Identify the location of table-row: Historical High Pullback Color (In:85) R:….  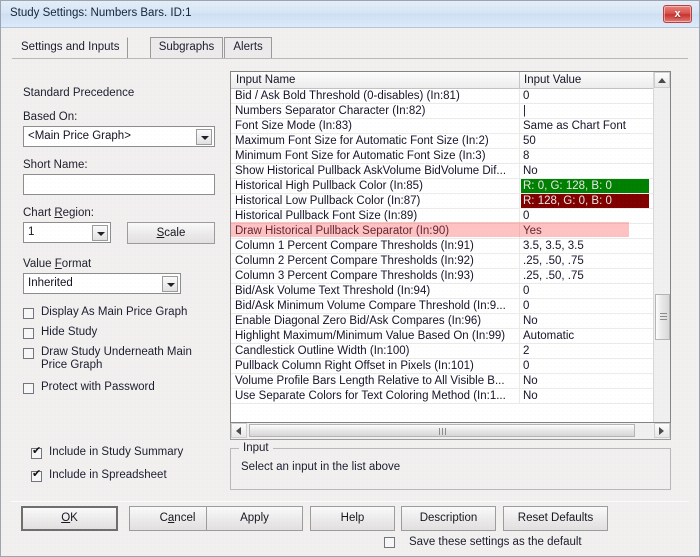
(450, 186).